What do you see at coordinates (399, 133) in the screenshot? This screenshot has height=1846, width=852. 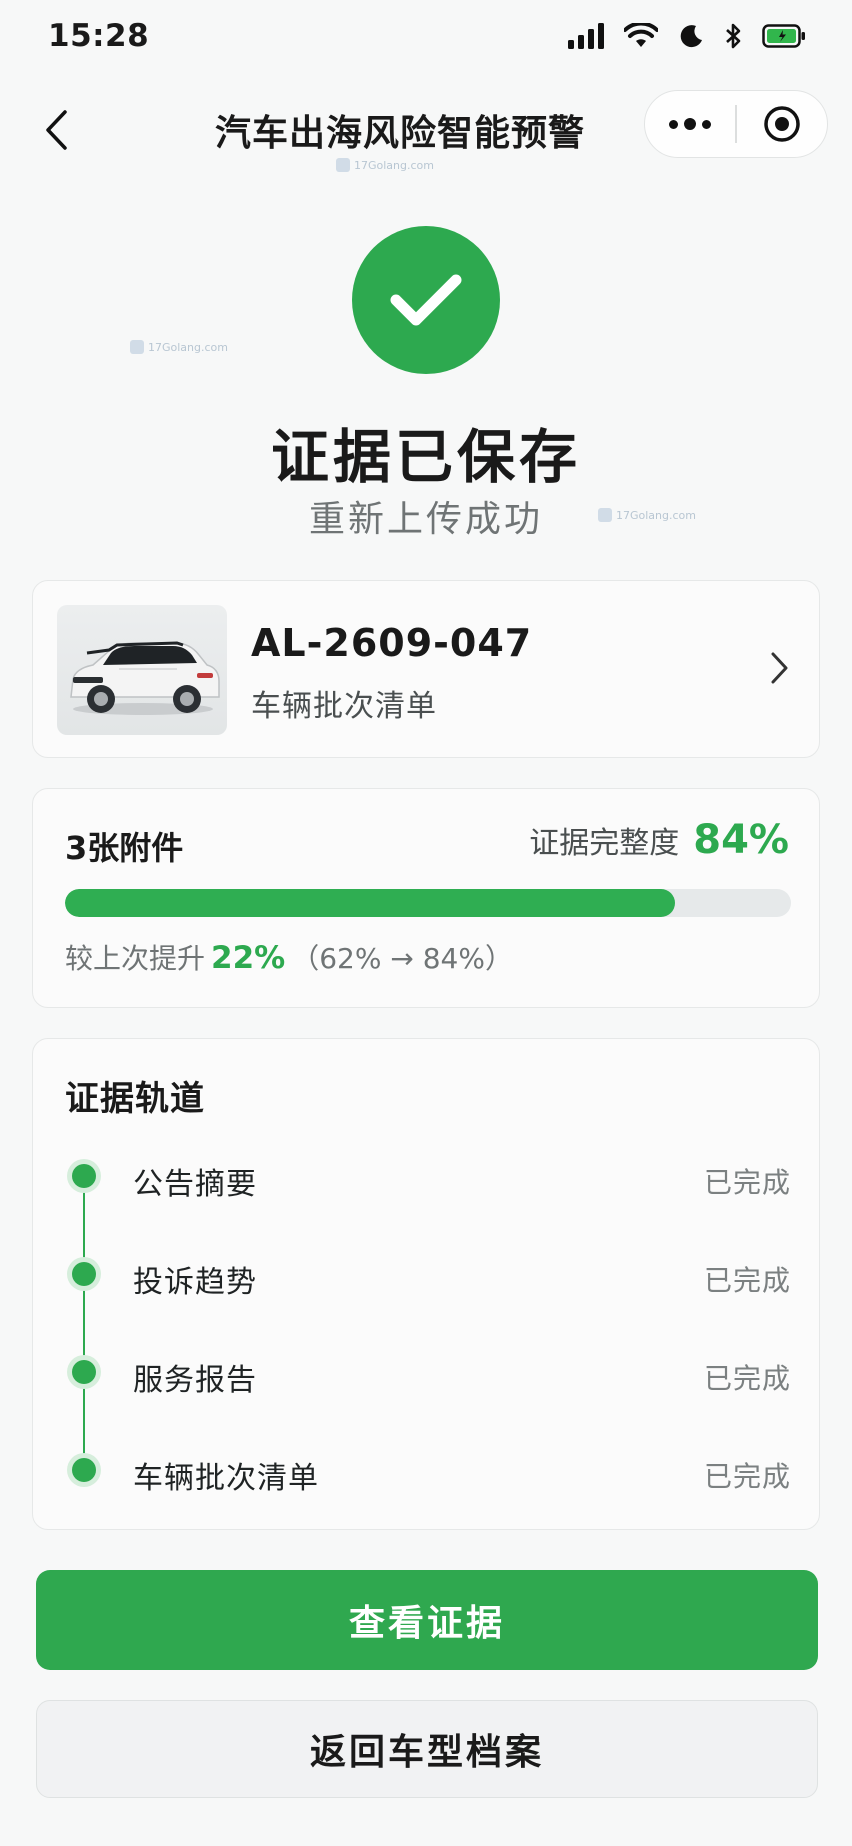 I see `page-title: 汽车出海风险智能预警` at bounding box center [399, 133].